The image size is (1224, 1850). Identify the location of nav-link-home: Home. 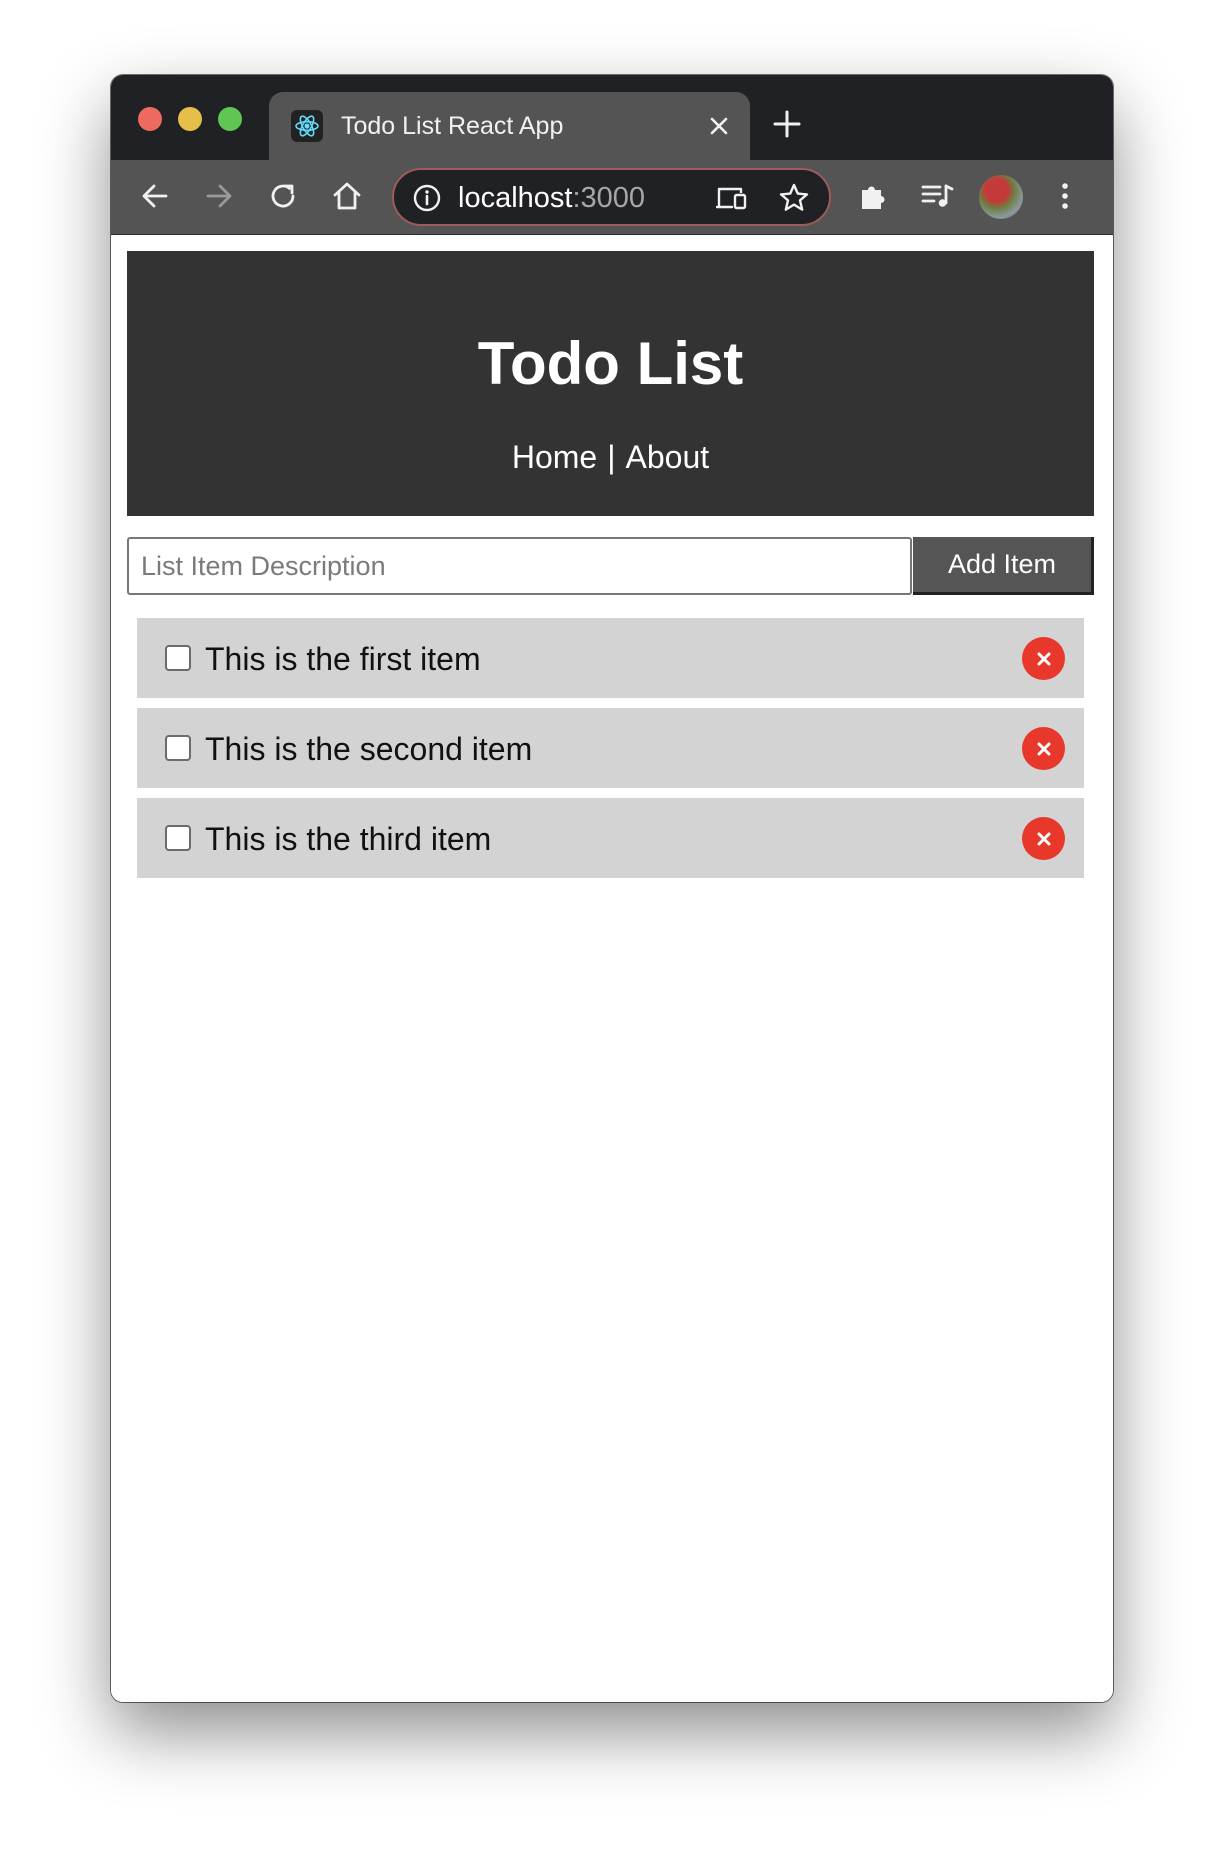
(554, 457).